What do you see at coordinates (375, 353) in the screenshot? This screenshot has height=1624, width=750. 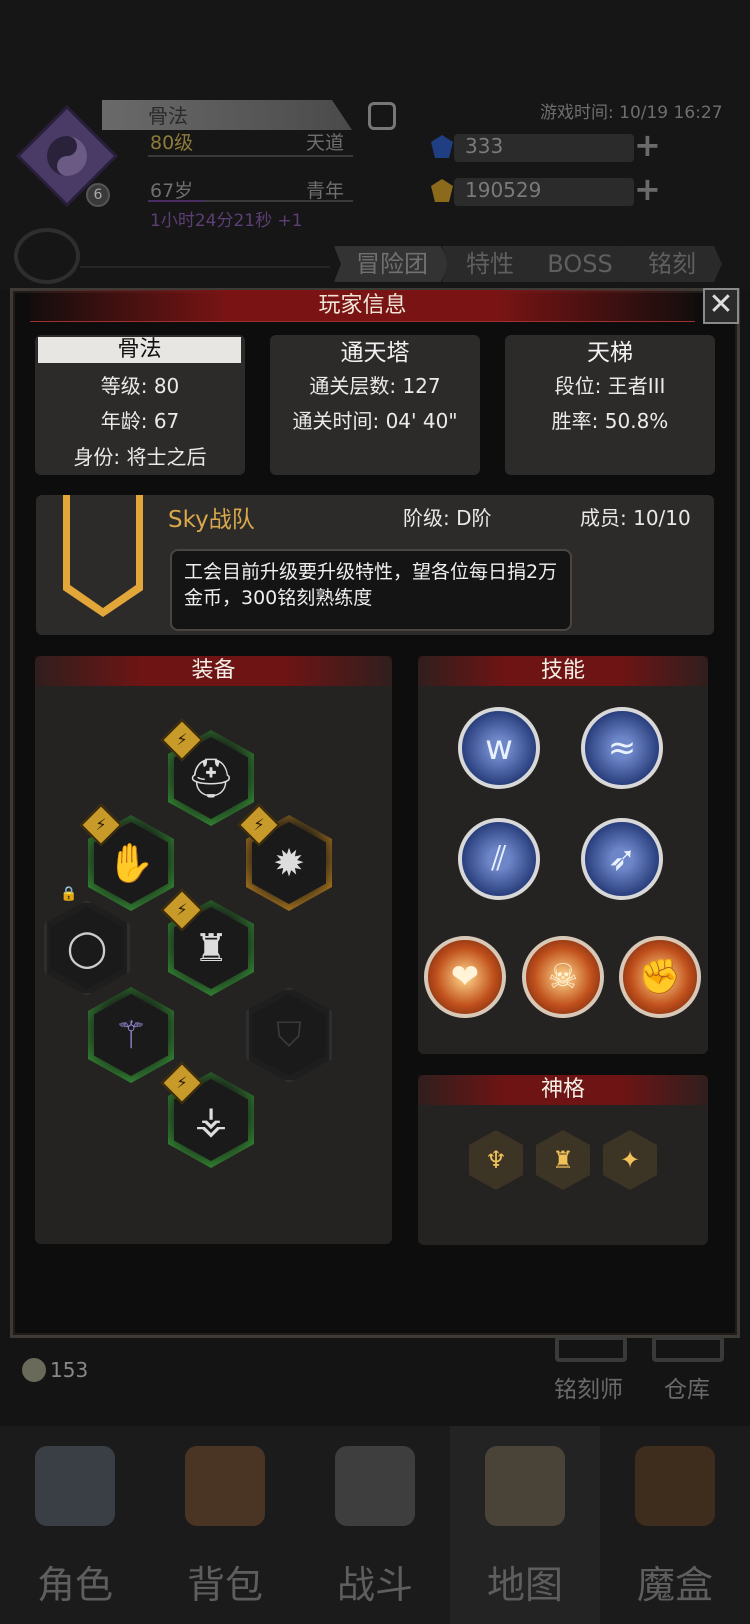 I see `tower-title: 通天塔` at bounding box center [375, 353].